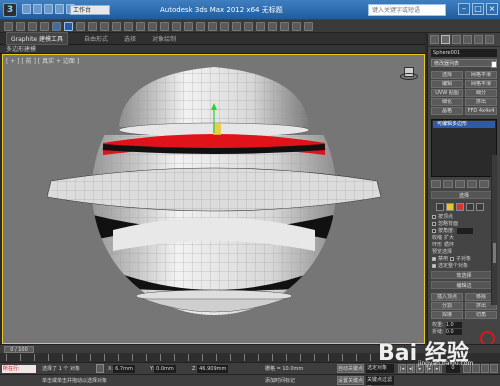  What do you see at coordinates (467, 39) in the screenshot?
I see `motion-tab-icon` at bounding box center [467, 39].